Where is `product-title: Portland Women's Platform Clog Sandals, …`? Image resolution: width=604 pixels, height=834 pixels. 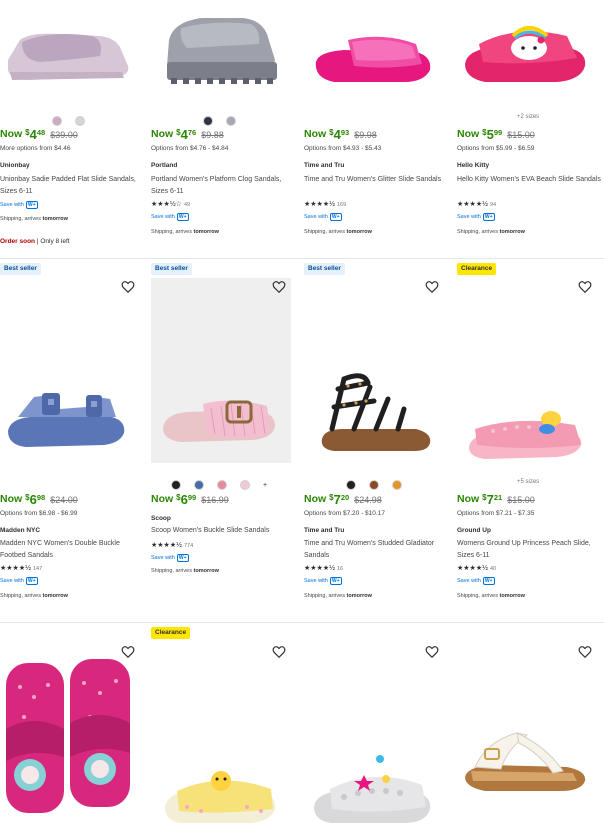 product-title: Portland Women's Platform Clog Sandals, … is located at coordinates (224, 186).